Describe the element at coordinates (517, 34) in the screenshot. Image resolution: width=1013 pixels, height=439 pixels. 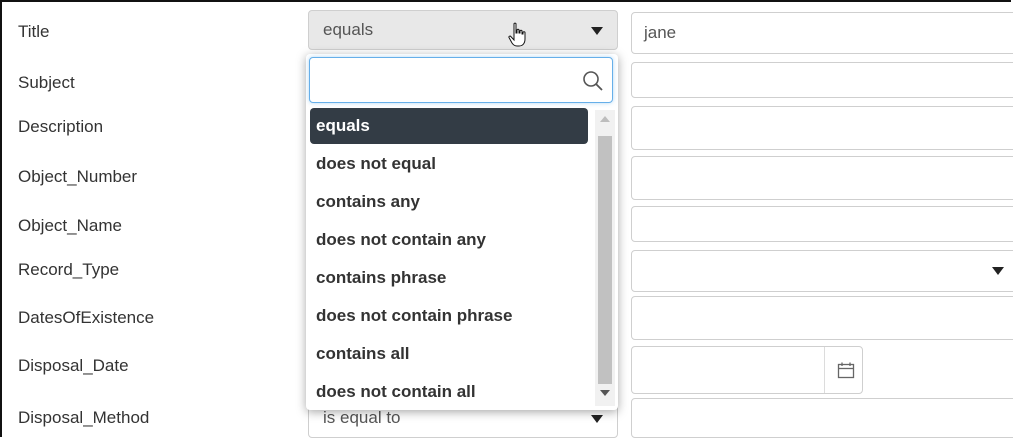
I see `hand-pointer-icon` at that location.